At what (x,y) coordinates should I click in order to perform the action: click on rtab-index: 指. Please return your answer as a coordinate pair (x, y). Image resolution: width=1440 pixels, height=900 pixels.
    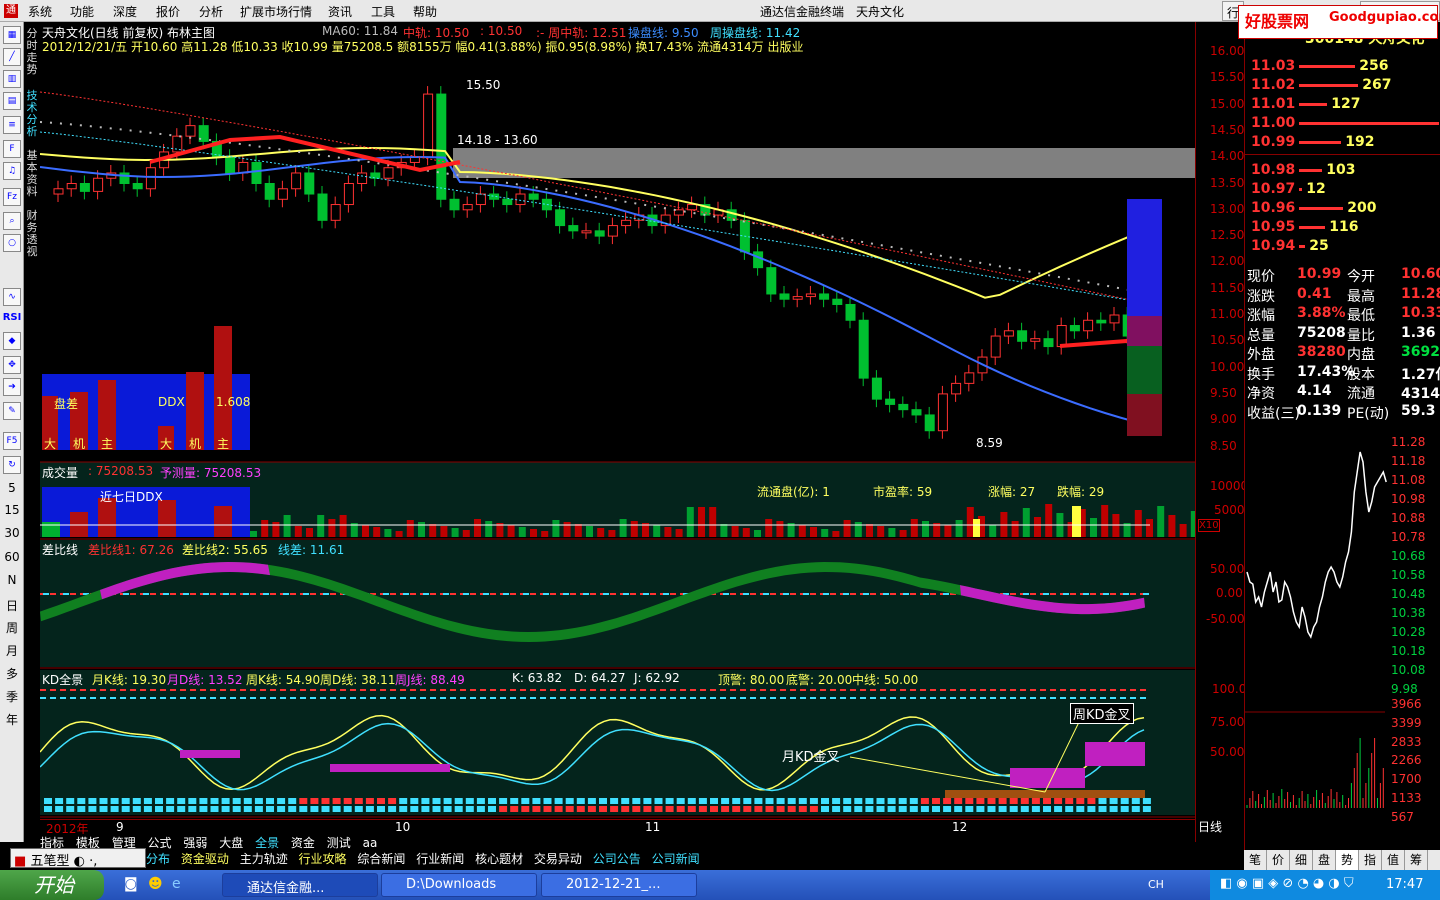
    Looking at the image, I should click on (1370, 860).